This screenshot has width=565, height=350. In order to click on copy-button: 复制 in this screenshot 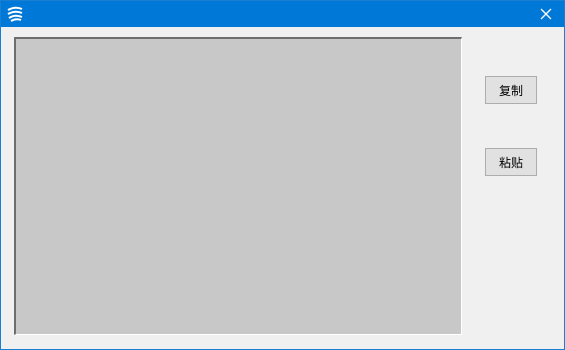, I will do `click(511, 90)`.